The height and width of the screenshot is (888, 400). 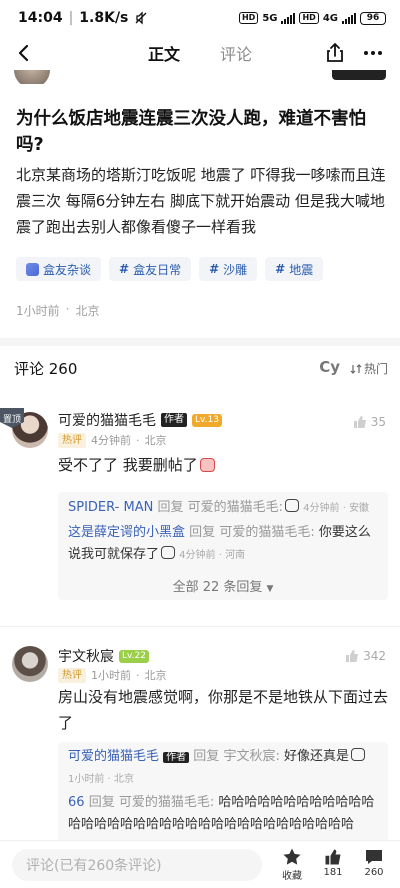 I want to click on status-speed: 1.8K/s, so click(x=104, y=18).